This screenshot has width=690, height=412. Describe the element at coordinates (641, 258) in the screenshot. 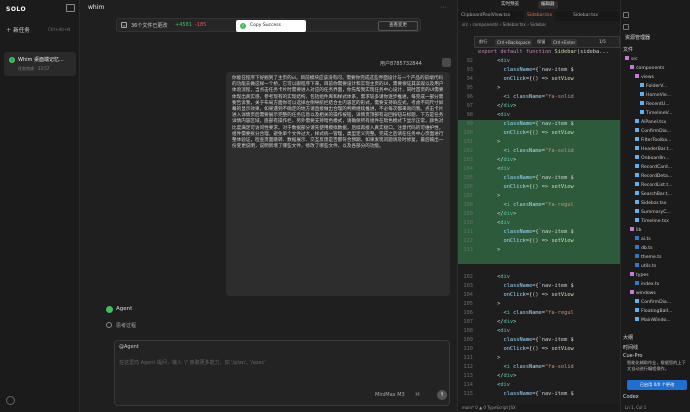

I see `file-tree-item: theme.ts` at that location.